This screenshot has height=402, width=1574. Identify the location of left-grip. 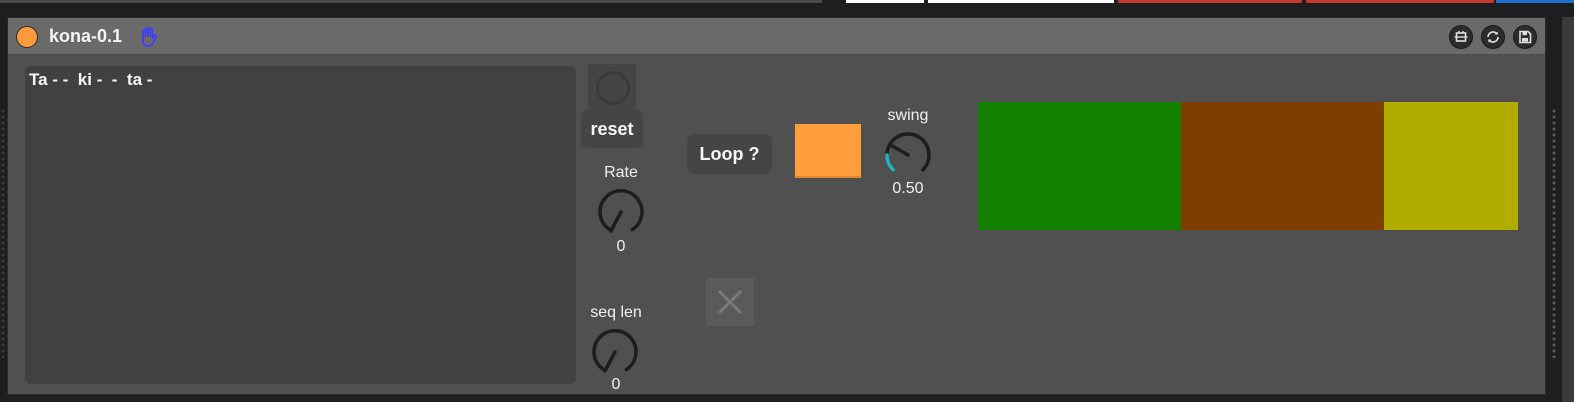
(3, 233).